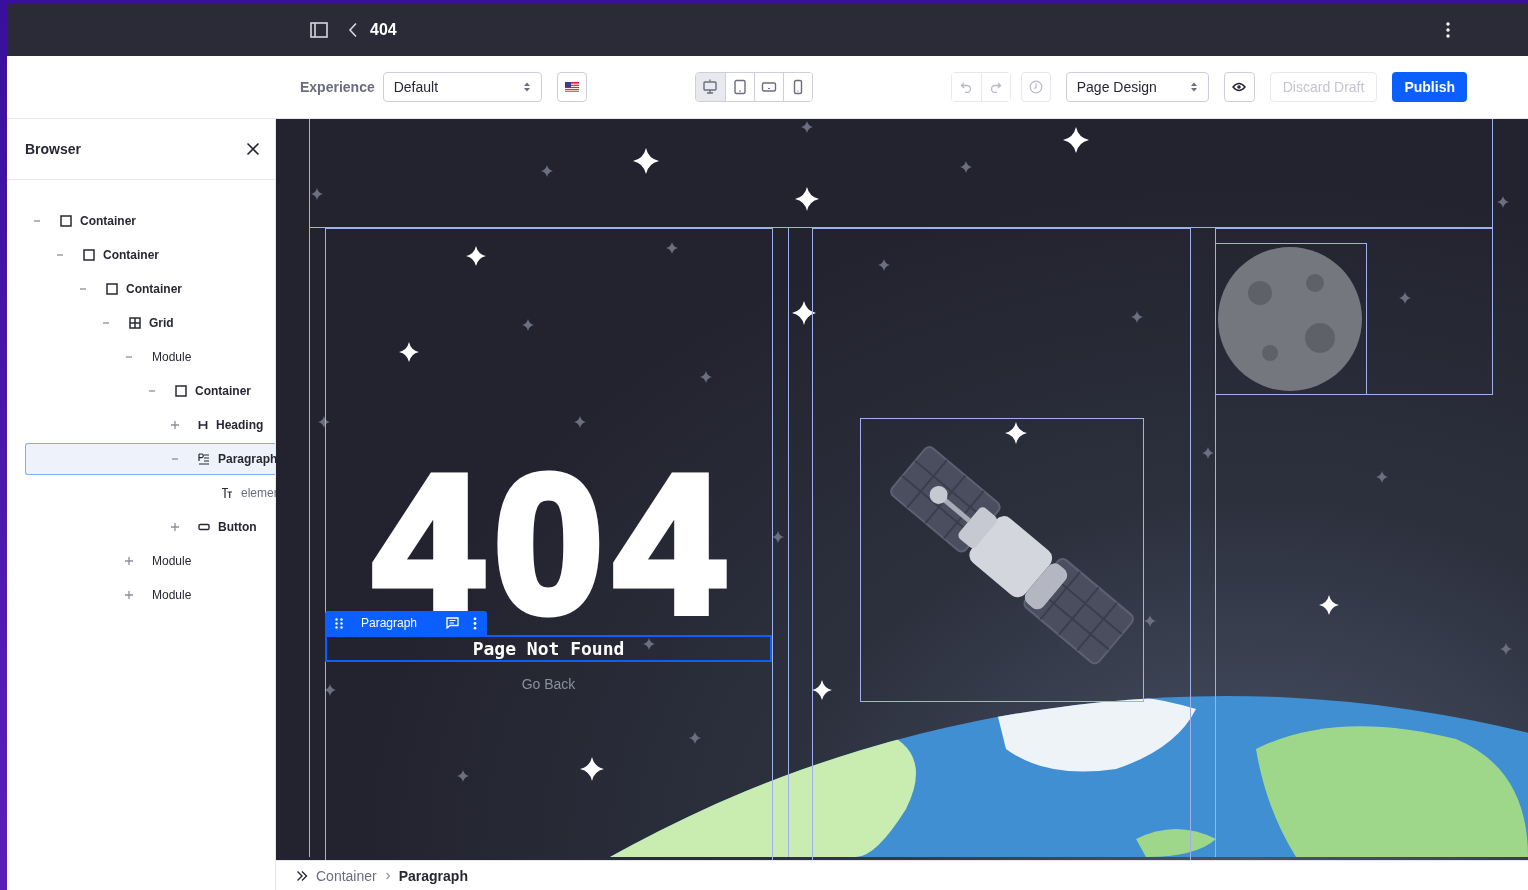 This screenshot has width=1528, height=890. Describe the element at coordinates (227, 493) in the screenshot. I see `text-icon` at that location.